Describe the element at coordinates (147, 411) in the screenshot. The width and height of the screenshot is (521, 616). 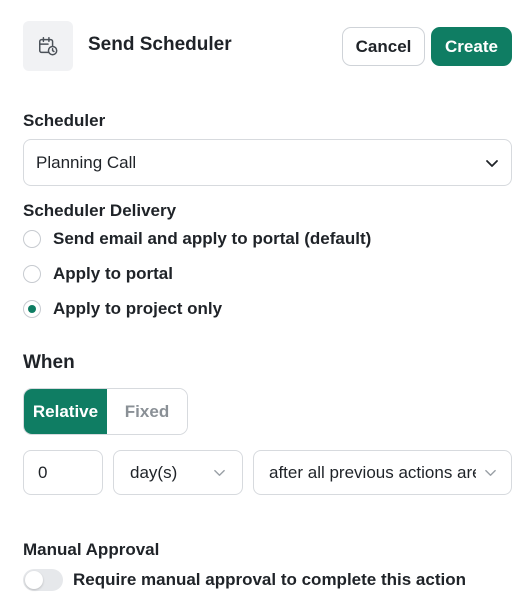
I see `tab-fixed: Fixed` at that location.